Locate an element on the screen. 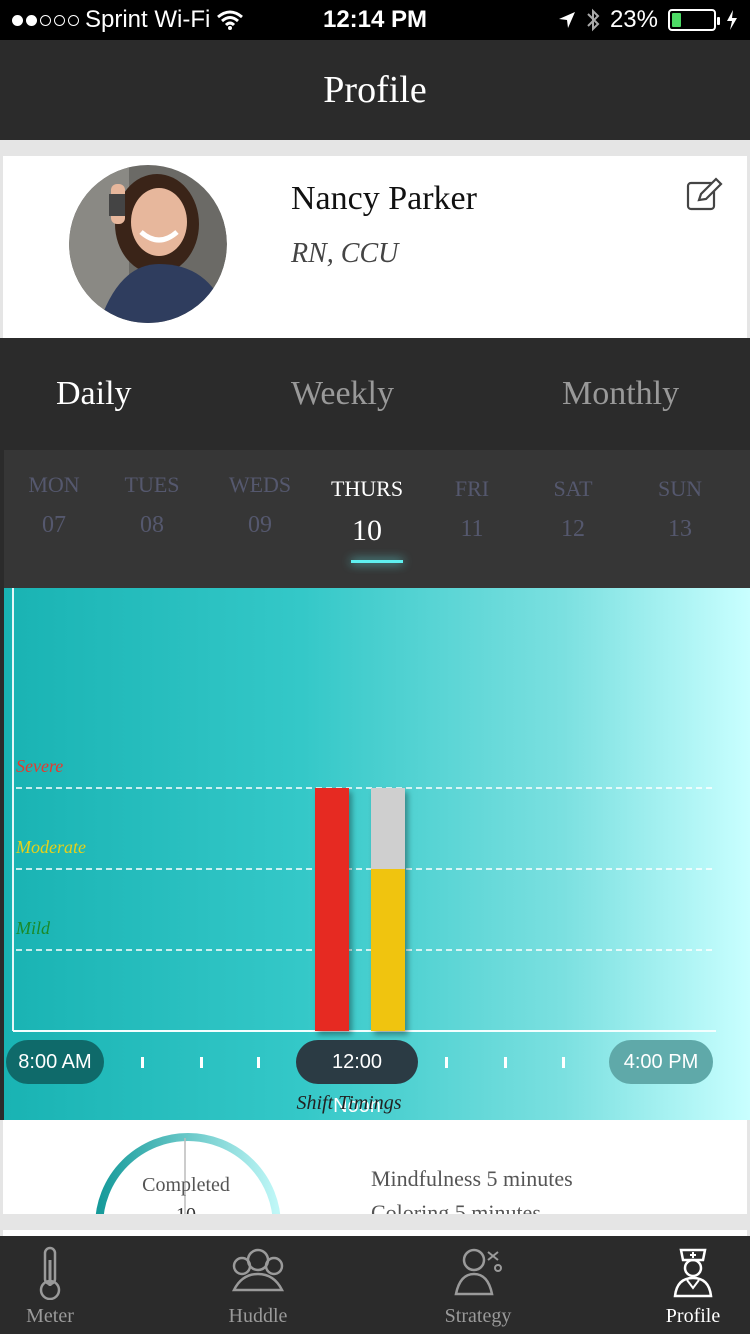 The image size is (750, 1334). level-label-mild: Mild is located at coordinates (33, 928).